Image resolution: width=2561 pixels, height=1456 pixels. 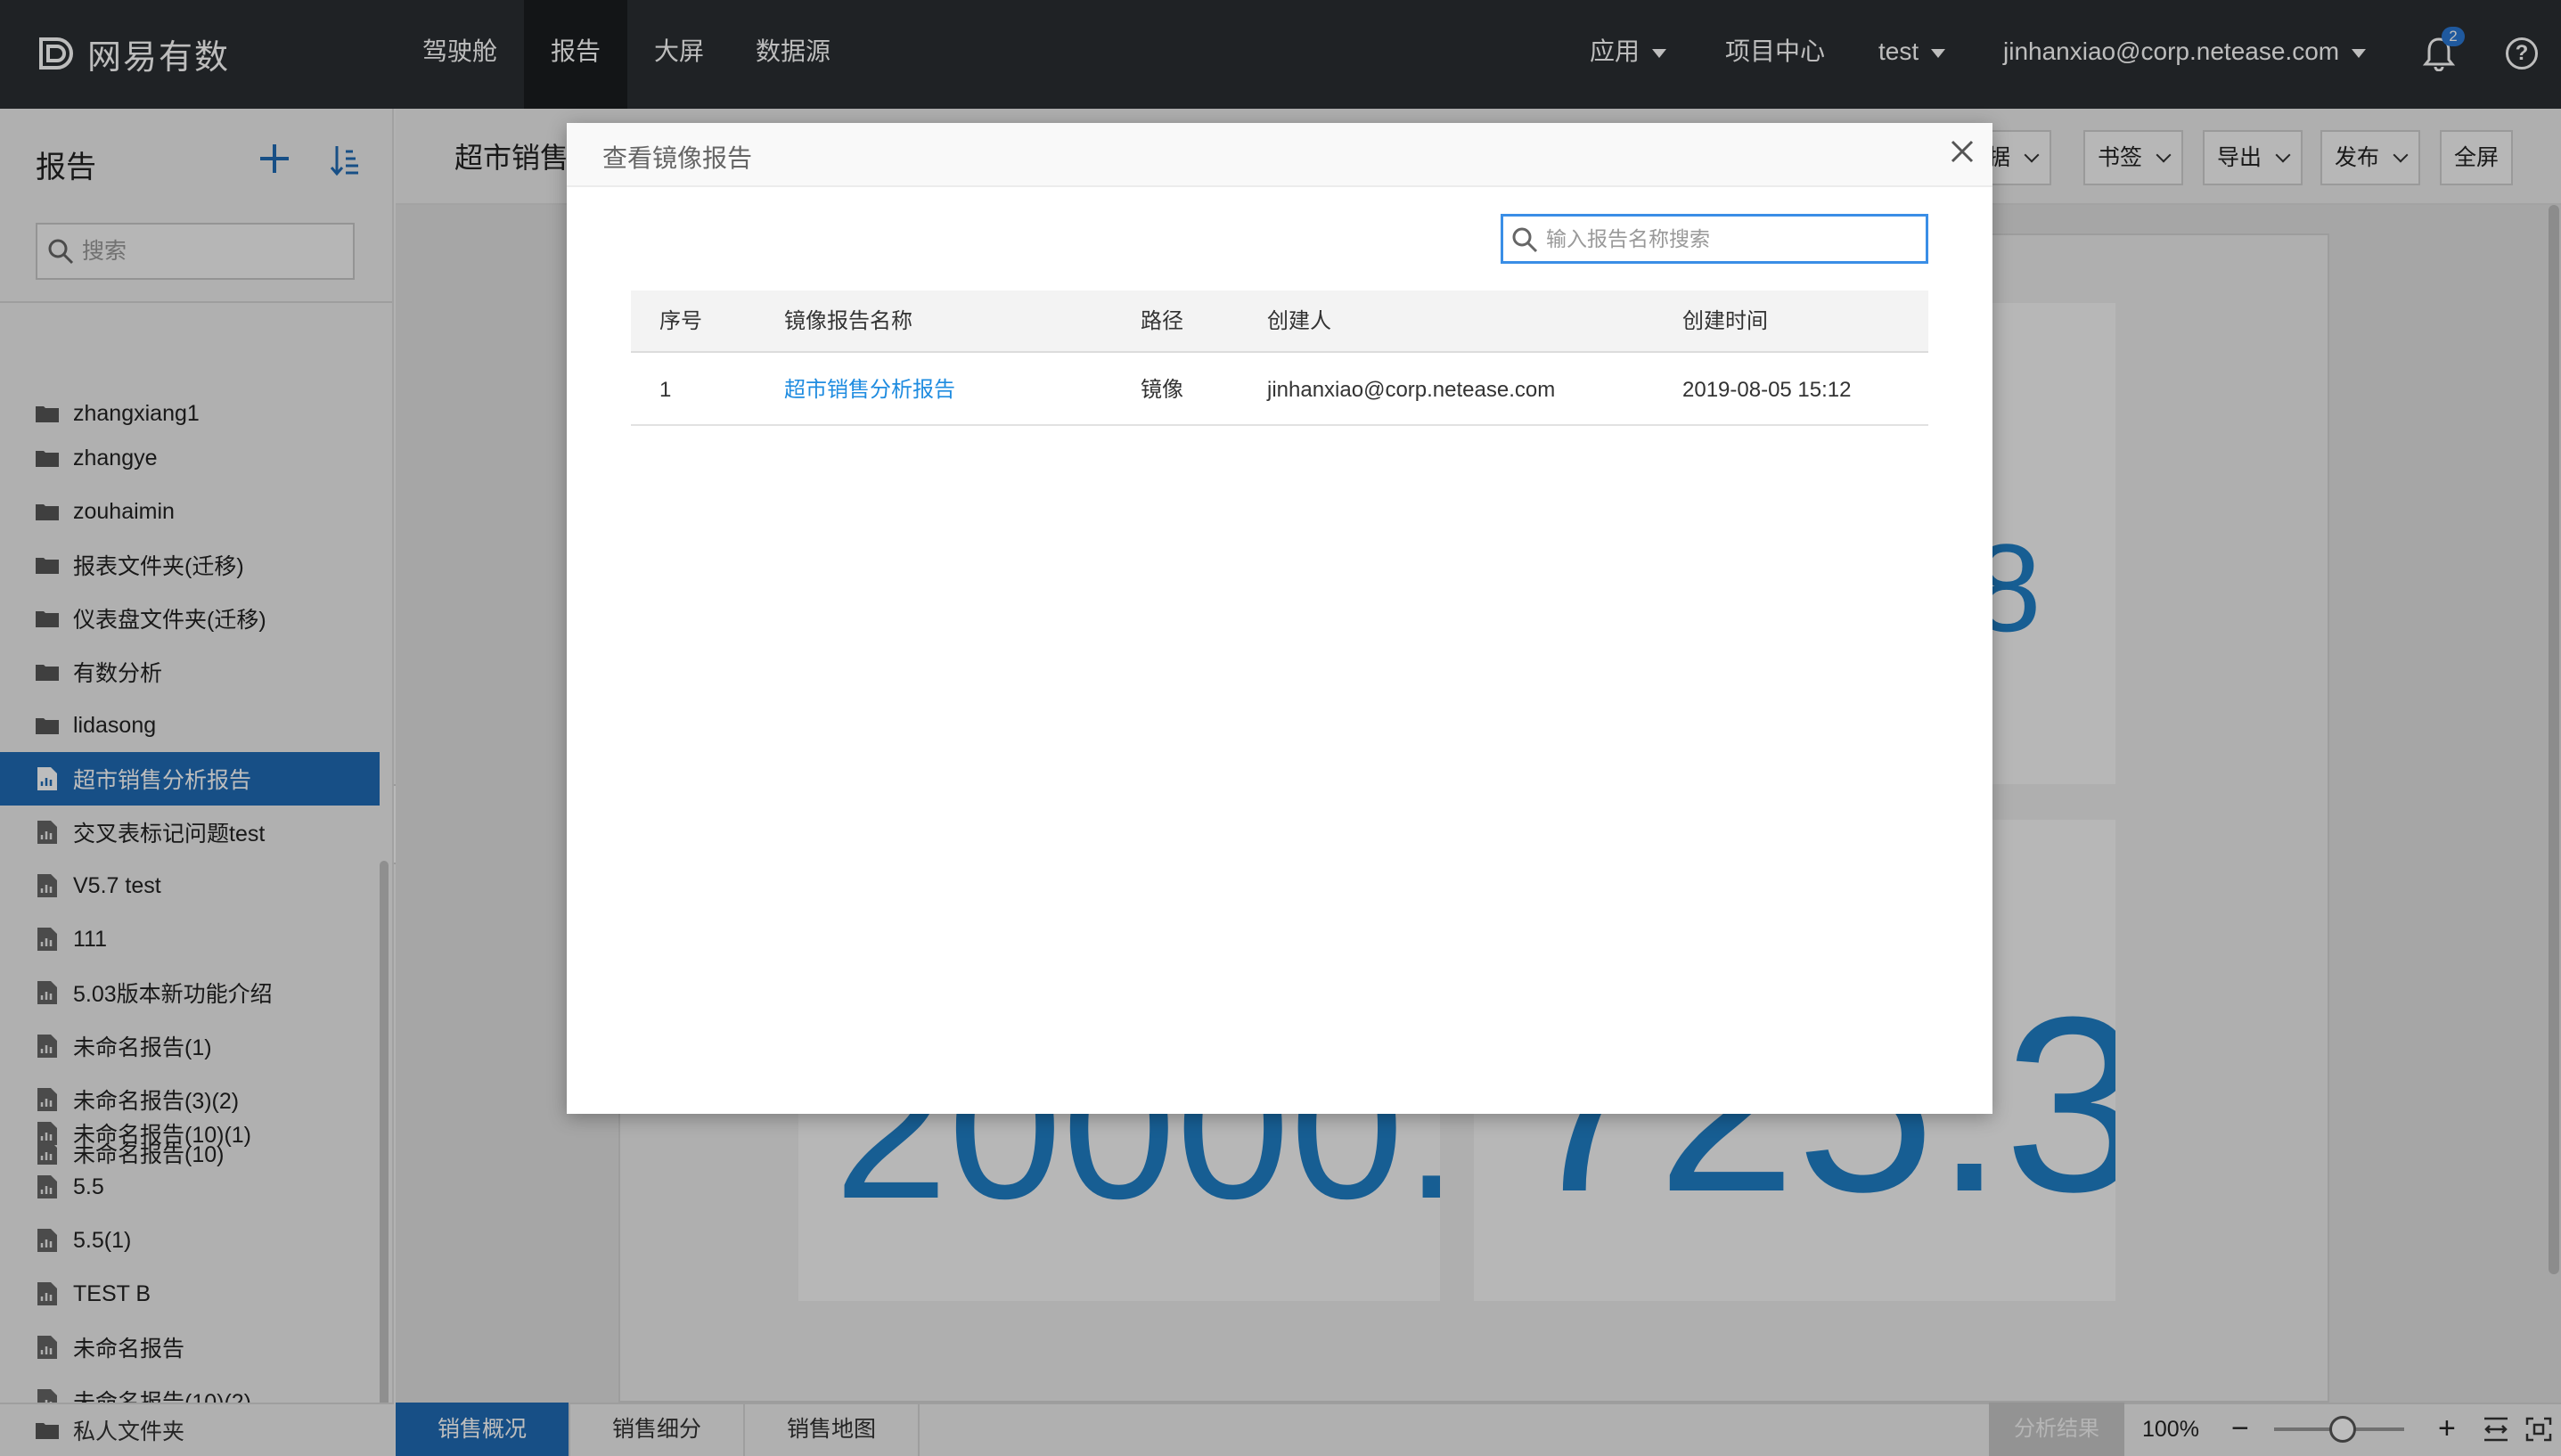 What do you see at coordinates (848, 321) in the screenshot?
I see `column-header-name: 镜像报告名称` at bounding box center [848, 321].